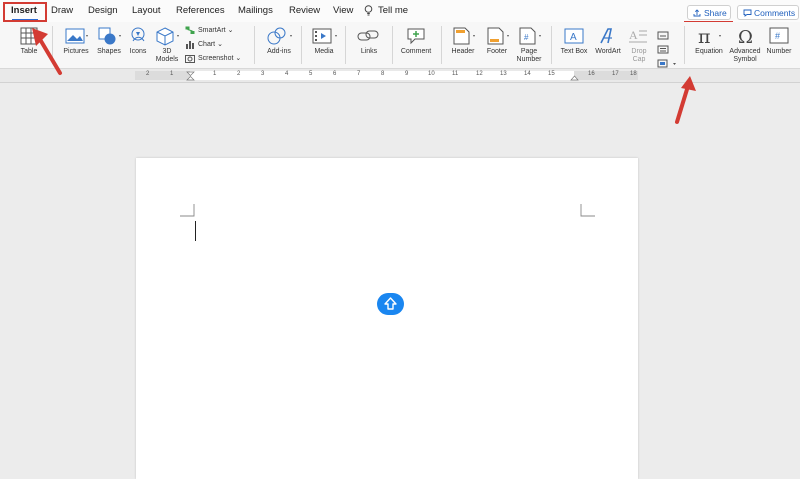 The image size is (800, 479). I want to click on header-button: Header, so click(463, 41).